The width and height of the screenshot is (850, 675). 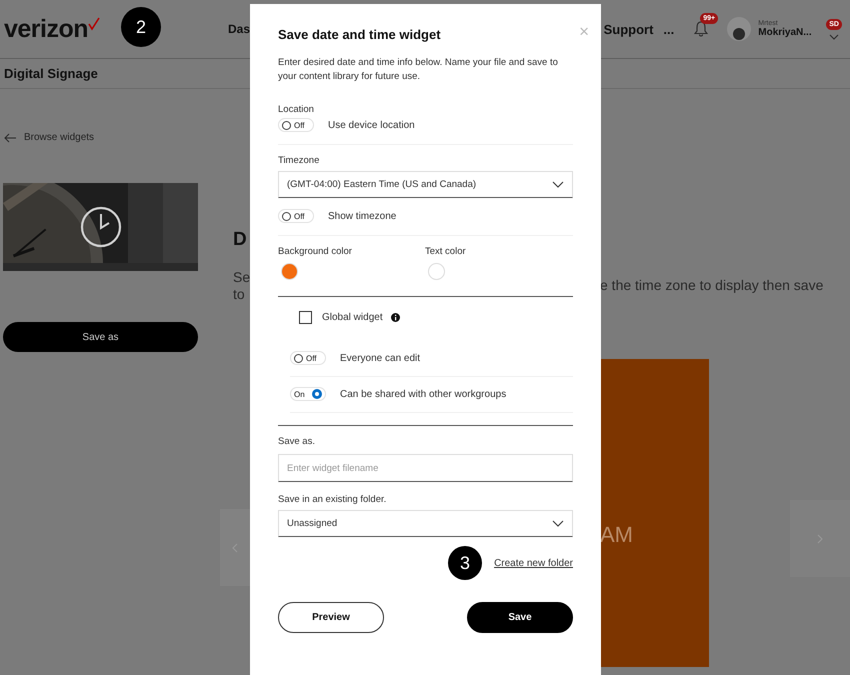 What do you see at coordinates (94, 23) in the screenshot?
I see `check-mark-icon` at bounding box center [94, 23].